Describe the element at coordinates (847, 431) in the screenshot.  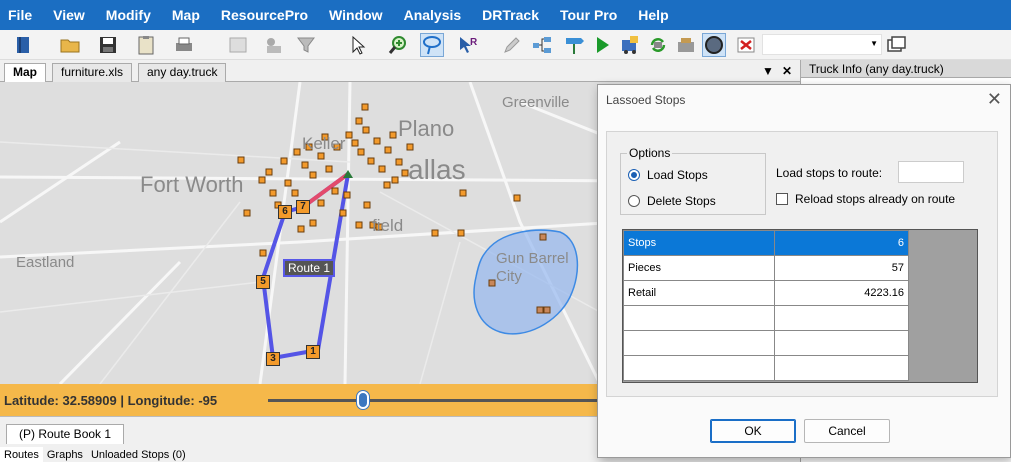
I see `cancel-button: Cancel` at that location.